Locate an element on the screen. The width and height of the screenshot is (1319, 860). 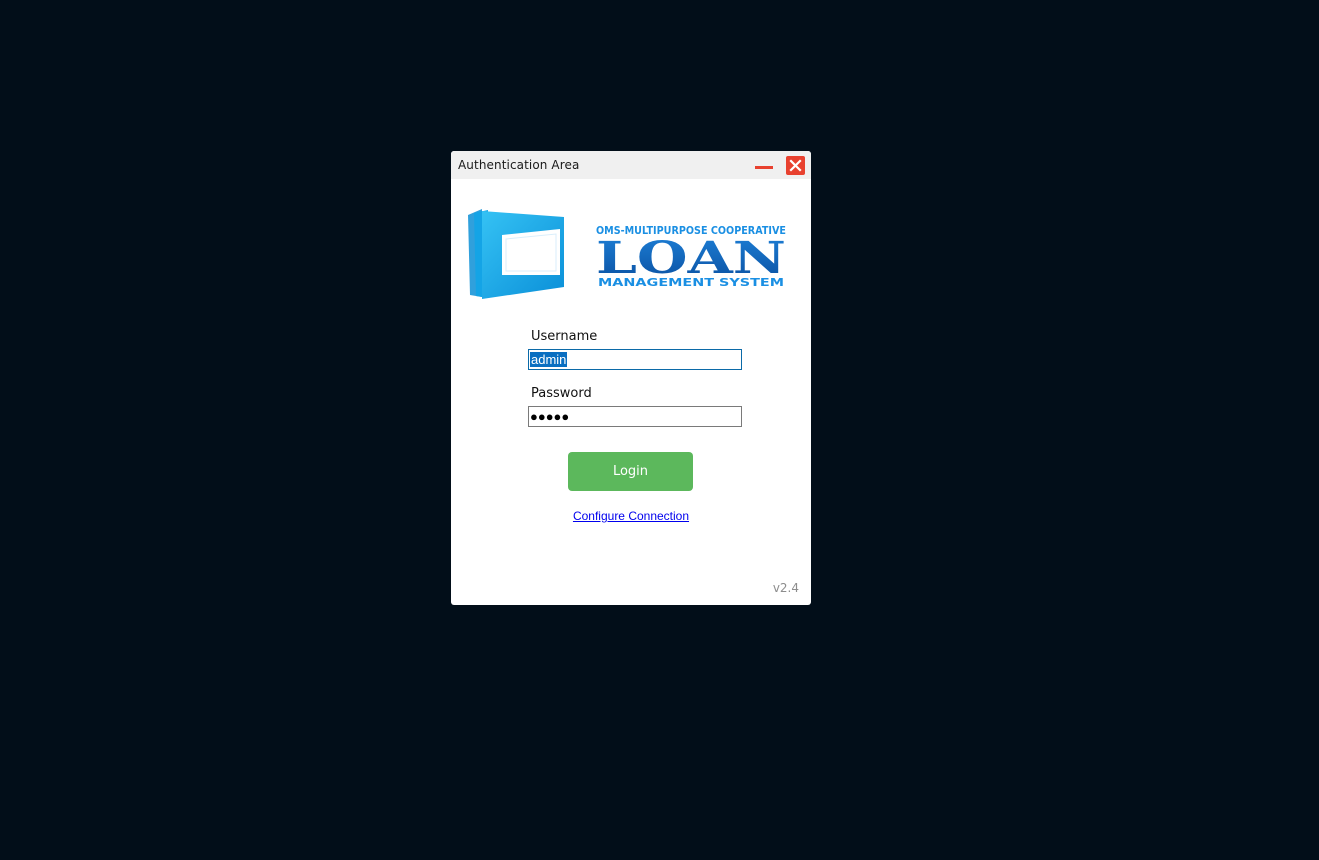
password-label: Password is located at coordinates (561, 393).